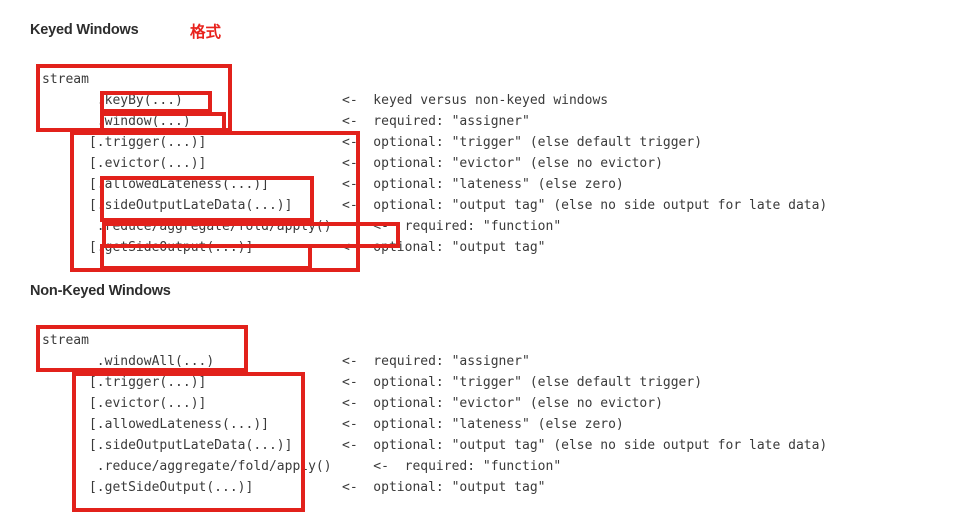  I want to click on code-line-expression: .window(...), so click(116, 121).